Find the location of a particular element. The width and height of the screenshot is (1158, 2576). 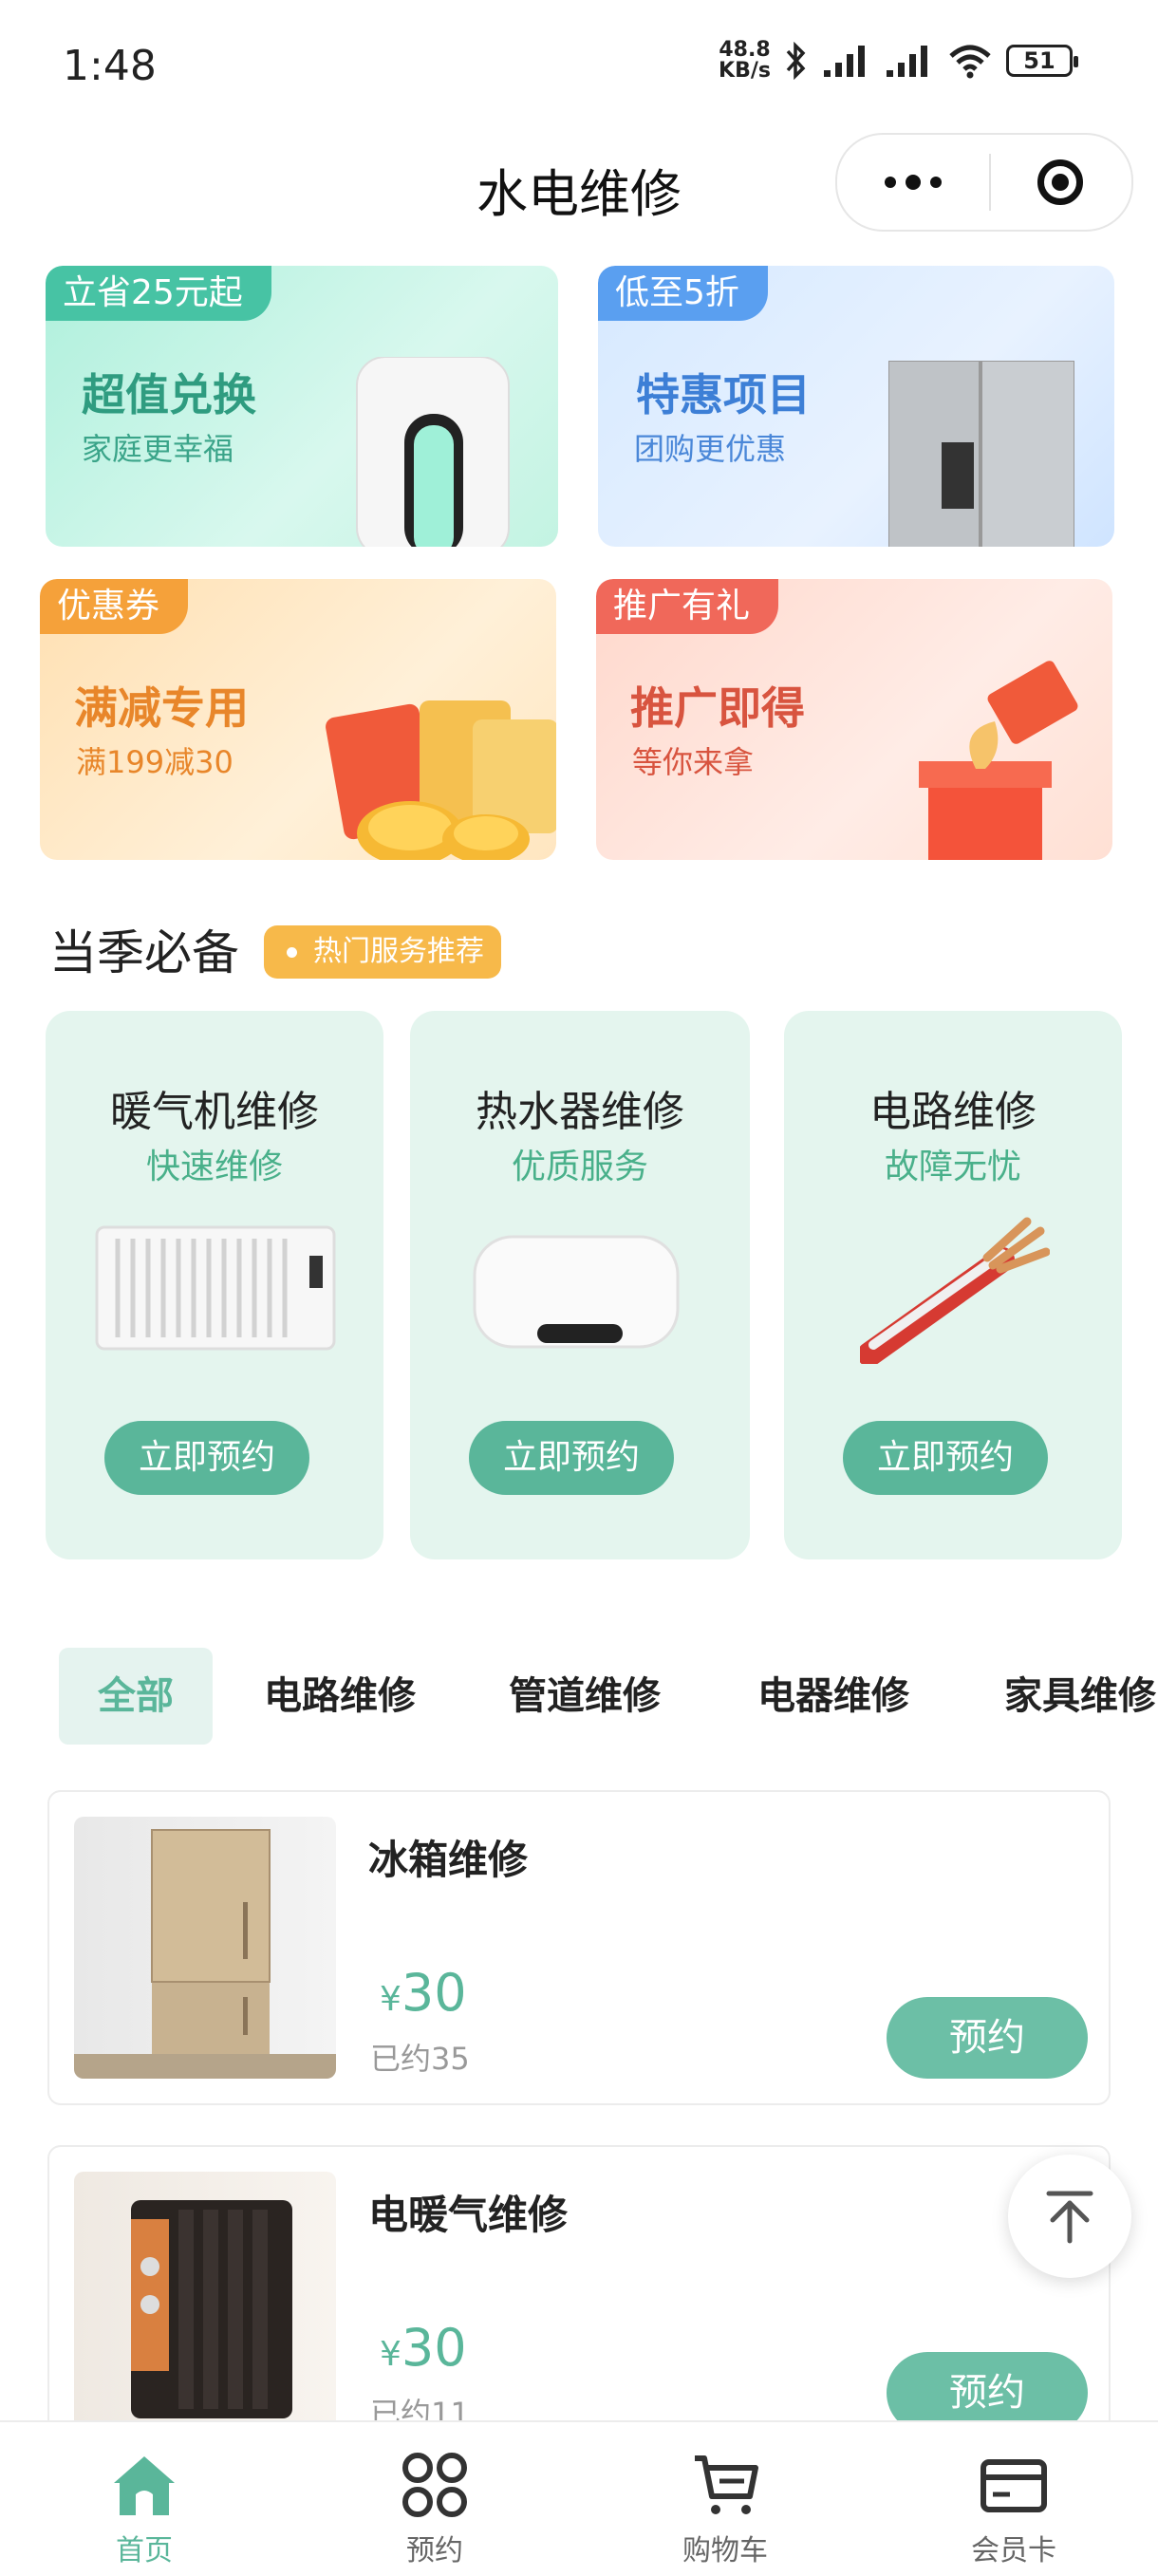

nav-label: 首页 is located at coordinates (144, 2550).